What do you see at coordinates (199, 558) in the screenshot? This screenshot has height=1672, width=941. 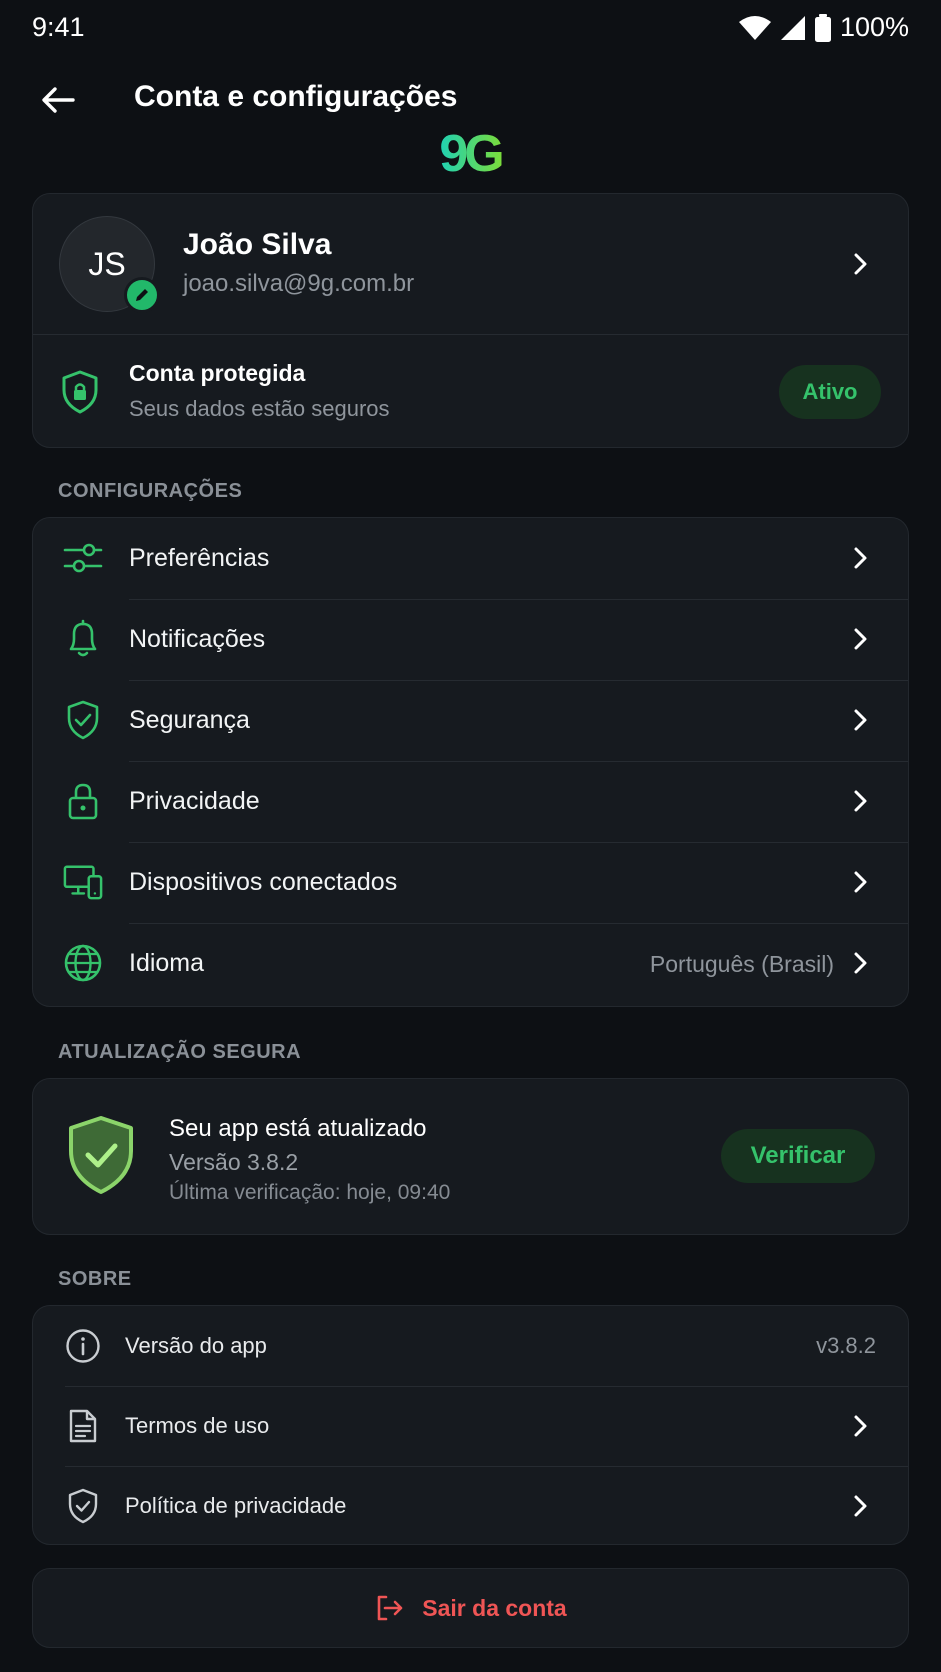 I see `settings-item-label: Preferências` at bounding box center [199, 558].